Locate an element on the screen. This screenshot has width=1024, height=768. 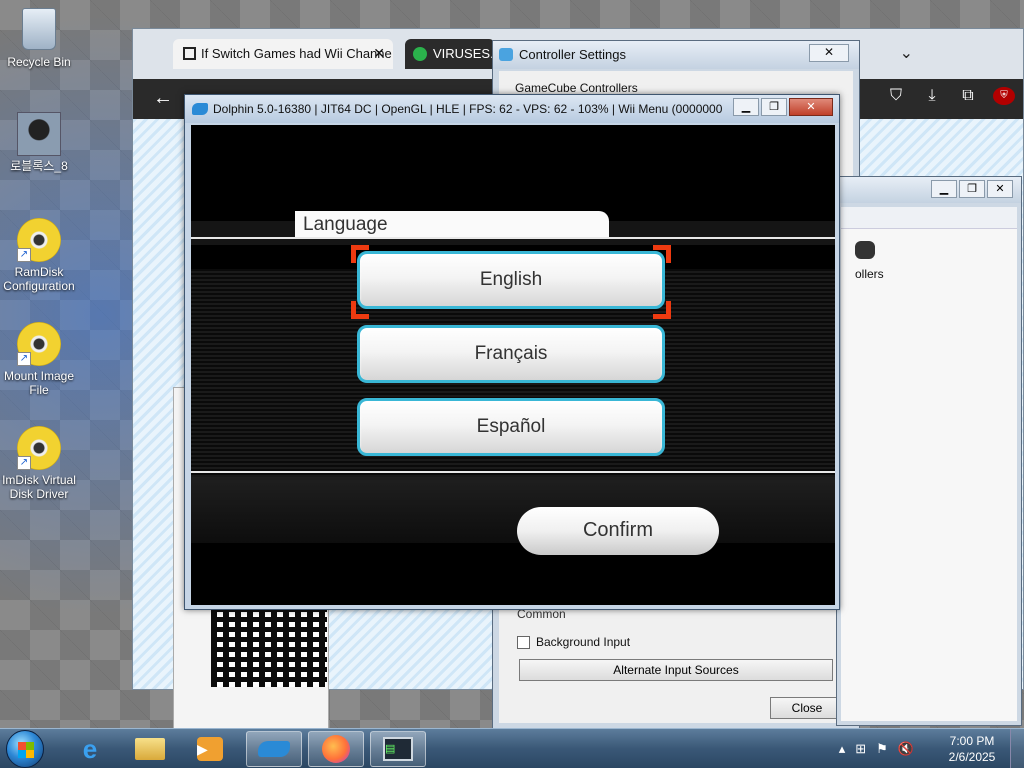
desktop-icon-roblox: 로블록스_8 is located at coordinates (39, 142).